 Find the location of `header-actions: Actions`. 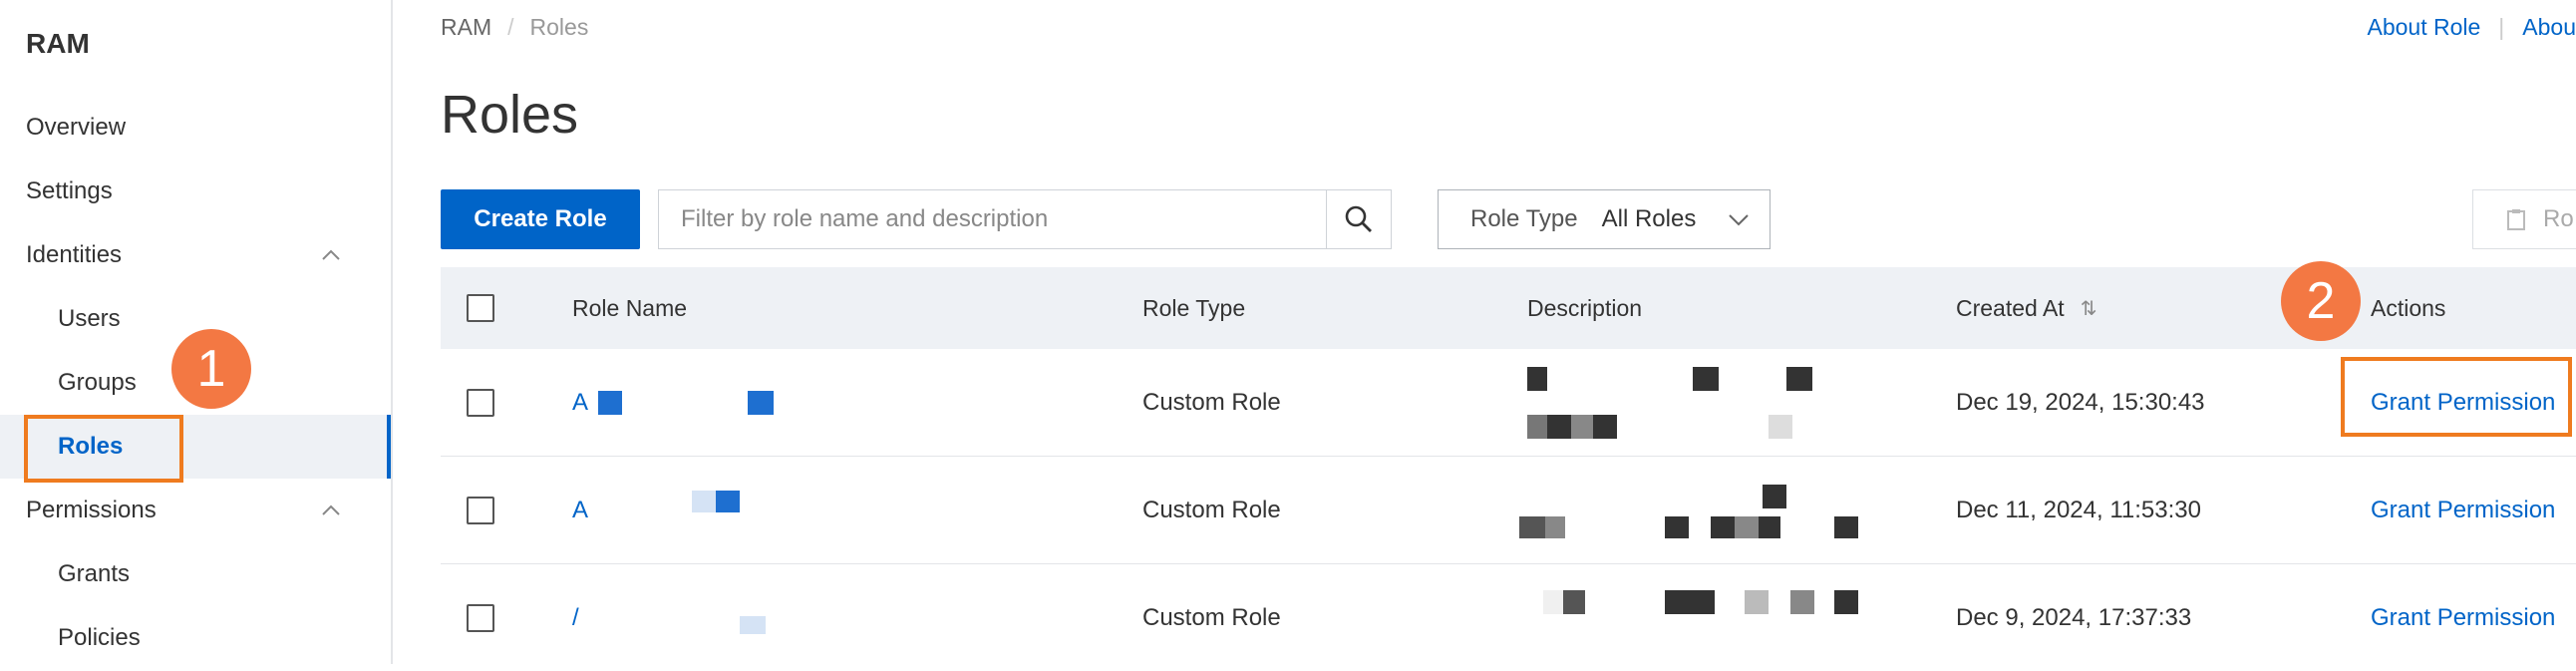

header-actions: Actions is located at coordinates (2408, 307).